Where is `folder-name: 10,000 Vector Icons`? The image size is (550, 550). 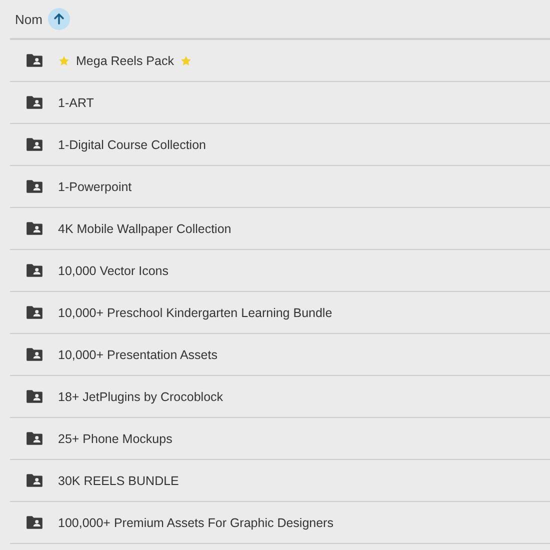 folder-name: 10,000 Vector Icons is located at coordinates (113, 271).